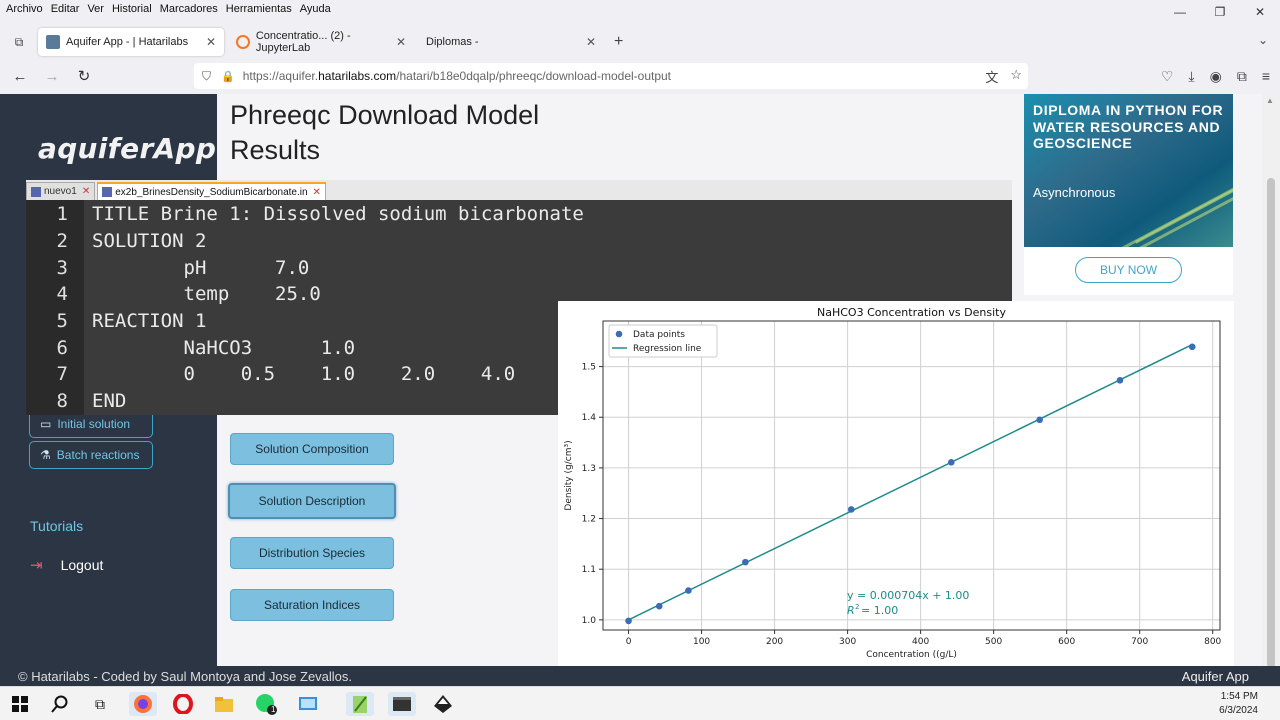 The image size is (1280, 720). Describe the element at coordinates (1139, 642) in the screenshot. I see `x-tick-label: 700` at that location.